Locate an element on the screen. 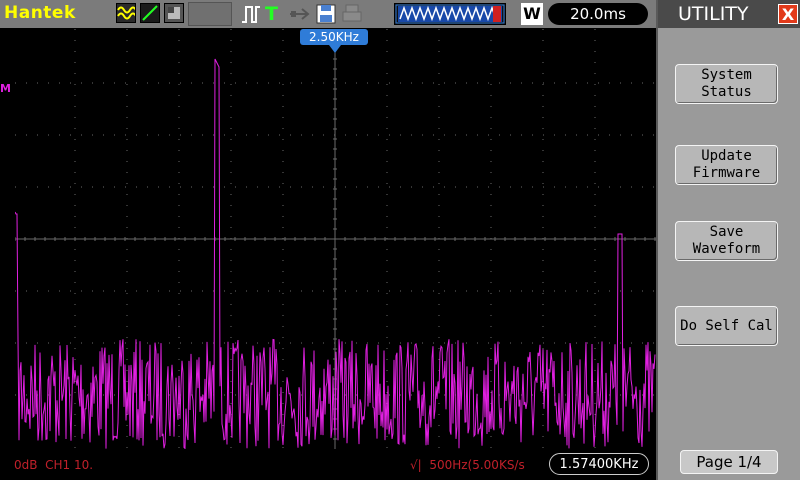 This screenshot has width=800, height=480. update-firmware-button: Update Firmware is located at coordinates (726, 165).